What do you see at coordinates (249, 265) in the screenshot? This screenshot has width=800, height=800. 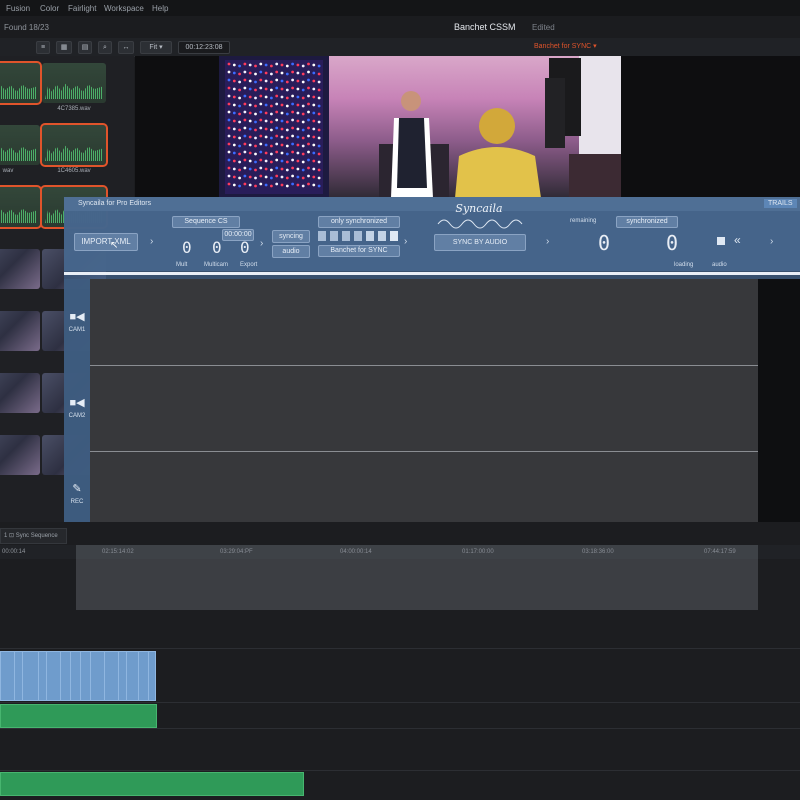 I see `label-export: Export` at bounding box center [249, 265].